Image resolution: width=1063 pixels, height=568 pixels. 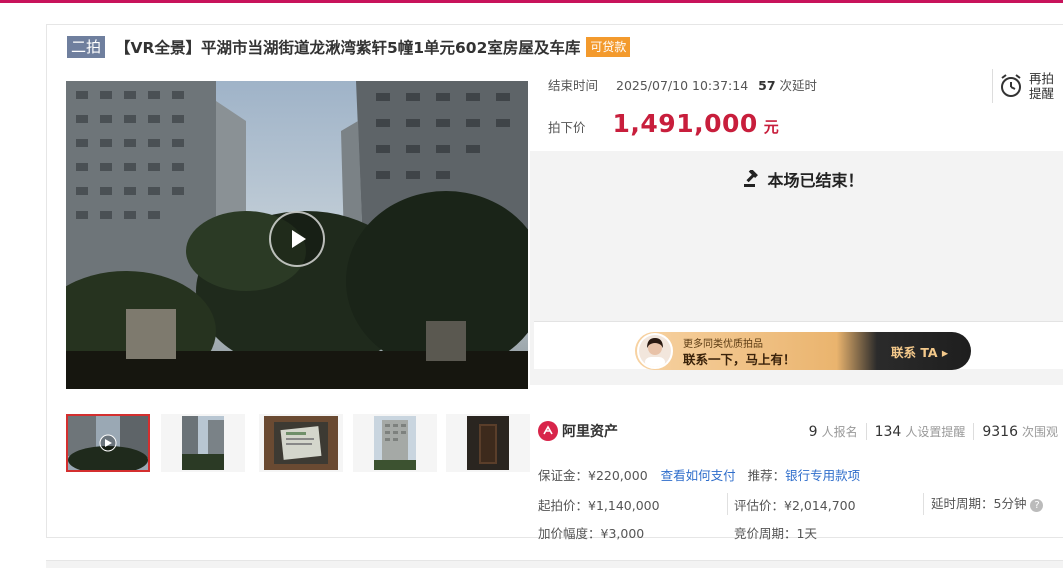 I want to click on contact-banner: 更多同类优质拍品 联系一下，马上有！ 联系 TA ▸, so click(x=798, y=345).